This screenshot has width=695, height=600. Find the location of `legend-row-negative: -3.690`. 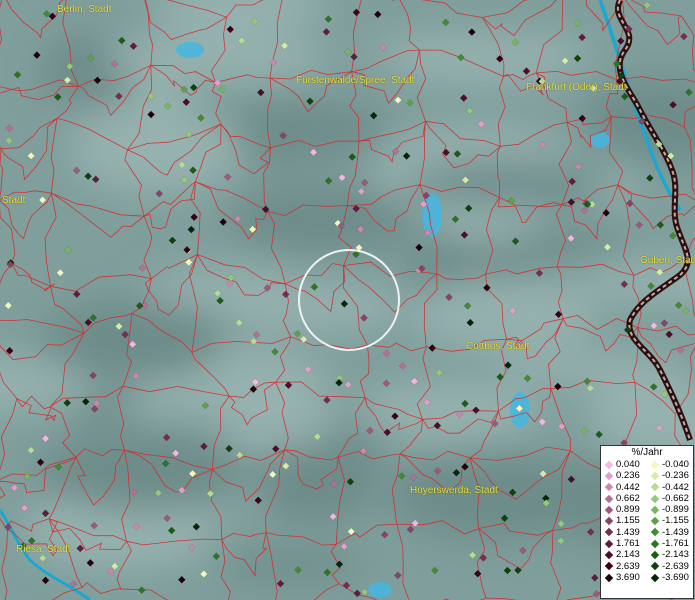

legend-row-negative: -3.690 is located at coordinates (670, 577).